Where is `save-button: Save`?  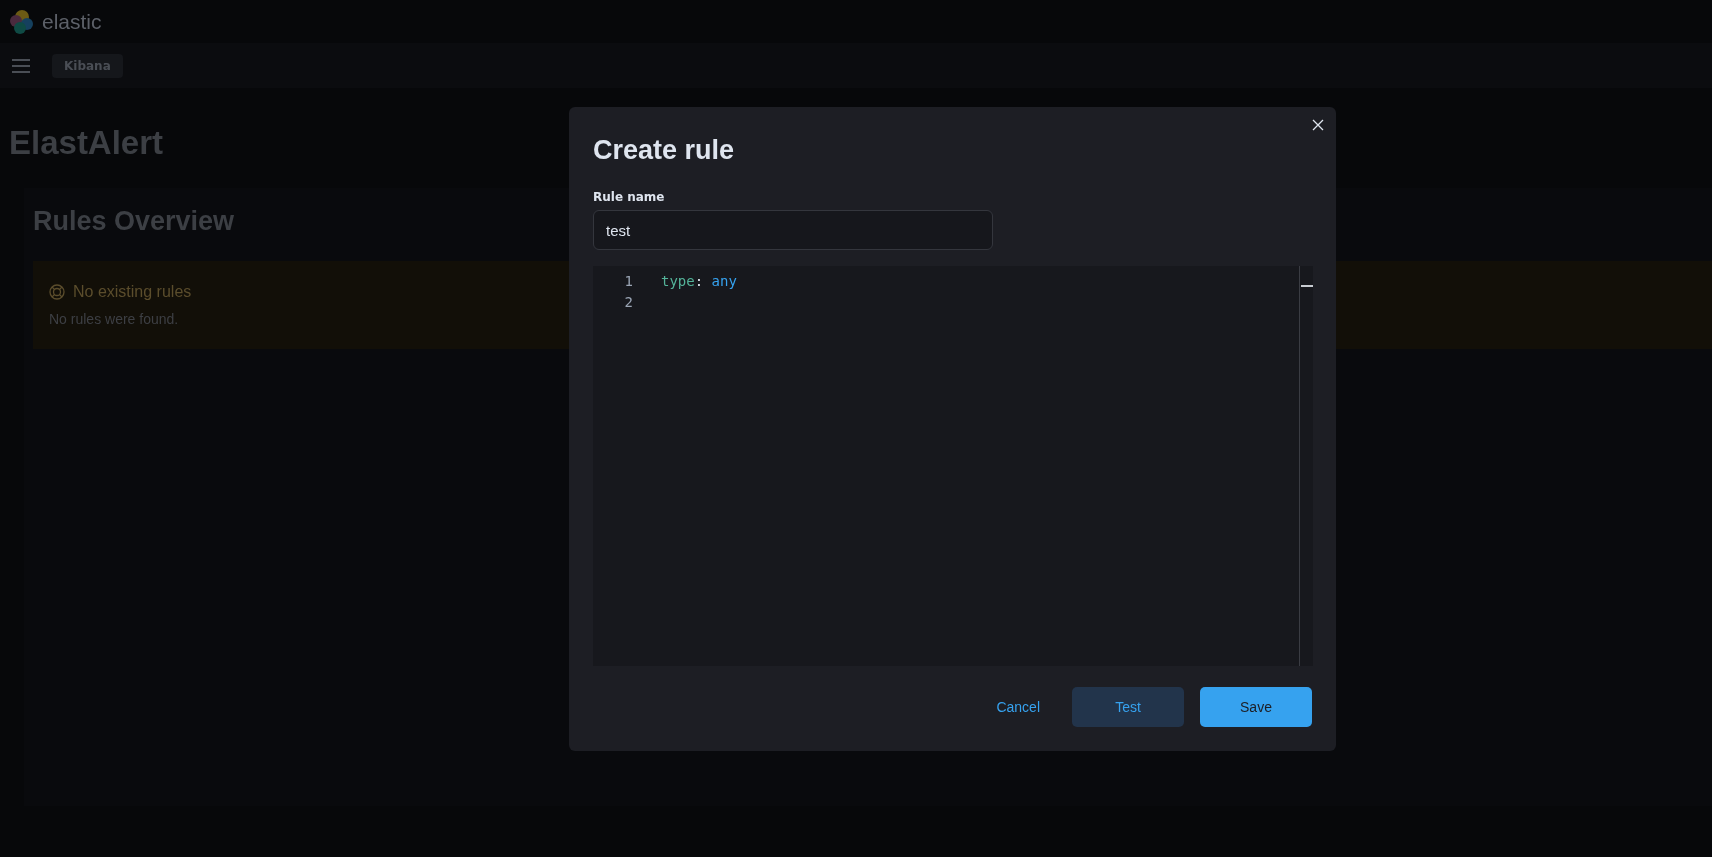
save-button: Save is located at coordinates (1256, 707).